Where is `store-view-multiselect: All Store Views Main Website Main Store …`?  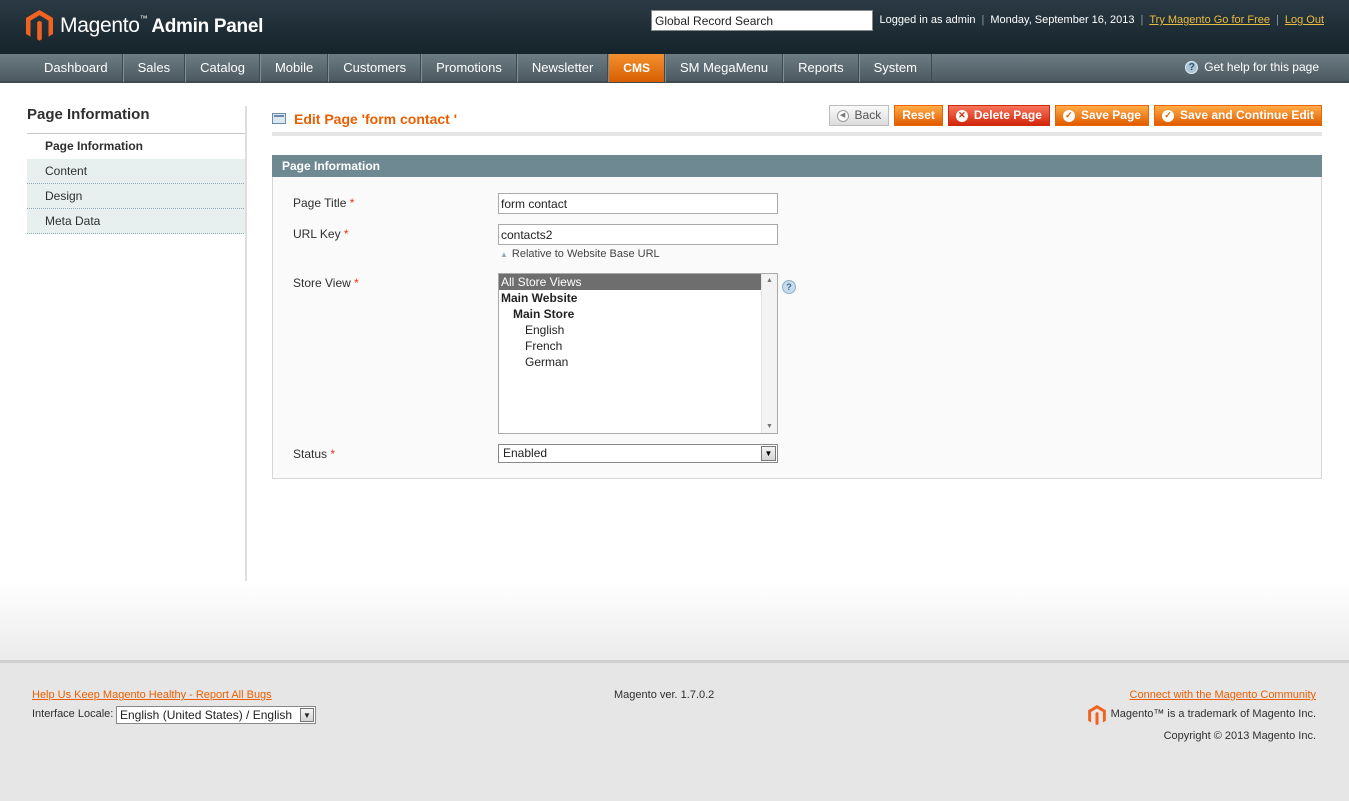 store-view-multiselect: All Store Views Main Website Main Store … is located at coordinates (638, 353).